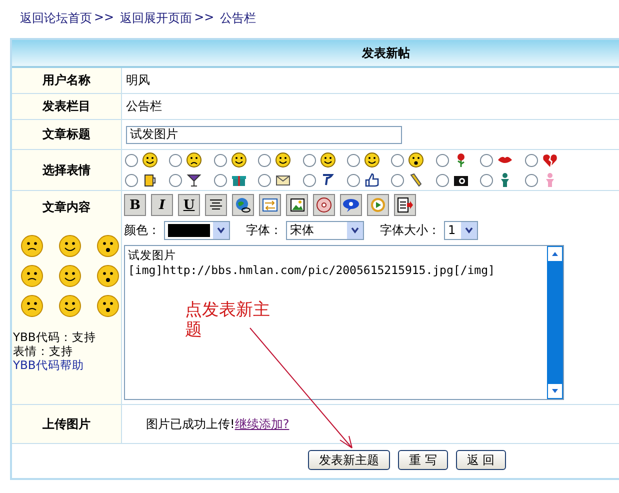 This screenshot has width=619, height=493. I want to click on disc-icon, so click(324, 205).